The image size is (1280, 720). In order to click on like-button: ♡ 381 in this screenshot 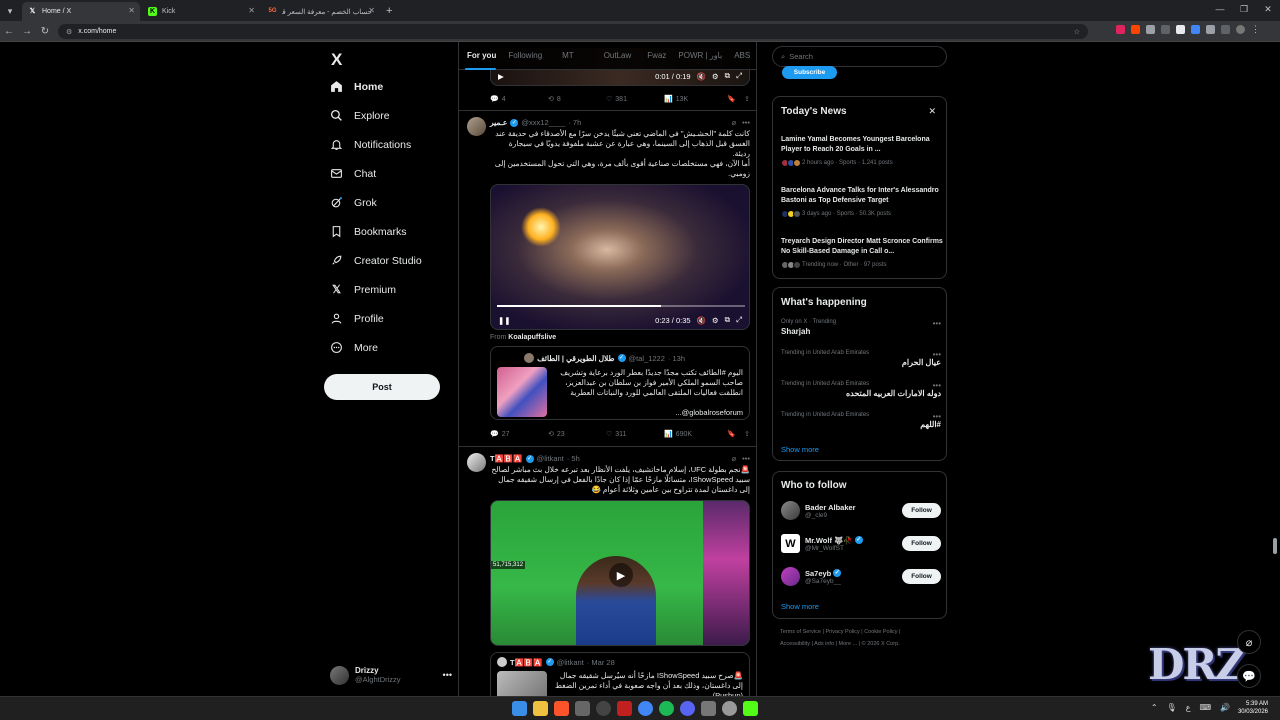, I will do `click(635, 99)`.